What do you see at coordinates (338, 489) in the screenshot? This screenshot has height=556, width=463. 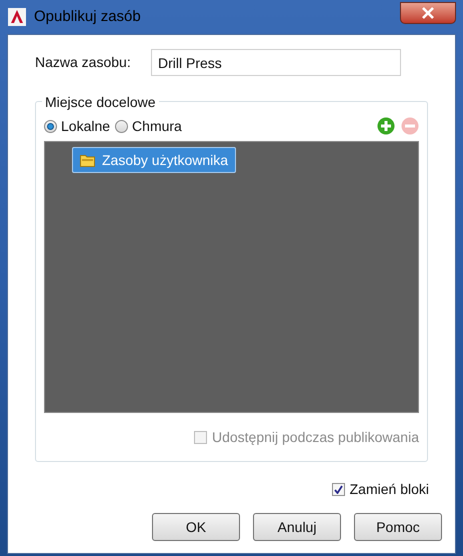 I see `checkbox` at bounding box center [338, 489].